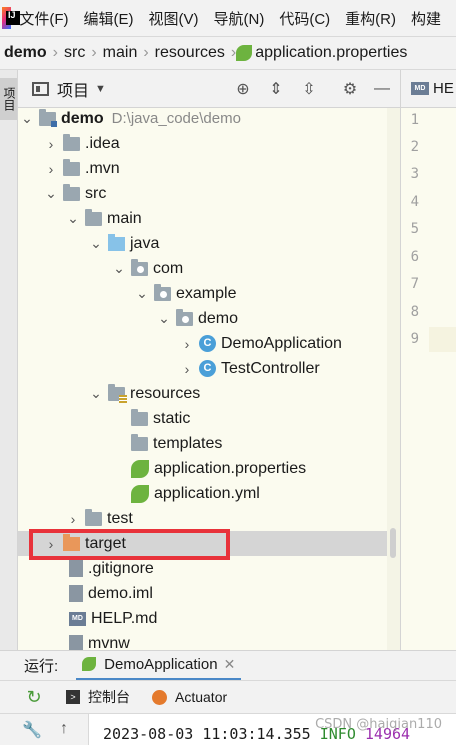 The image size is (456, 745). What do you see at coordinates (190, 53) in the screenshot?
I see `breadcrumb-item-resources: resources` at bounding box center [190, 53].